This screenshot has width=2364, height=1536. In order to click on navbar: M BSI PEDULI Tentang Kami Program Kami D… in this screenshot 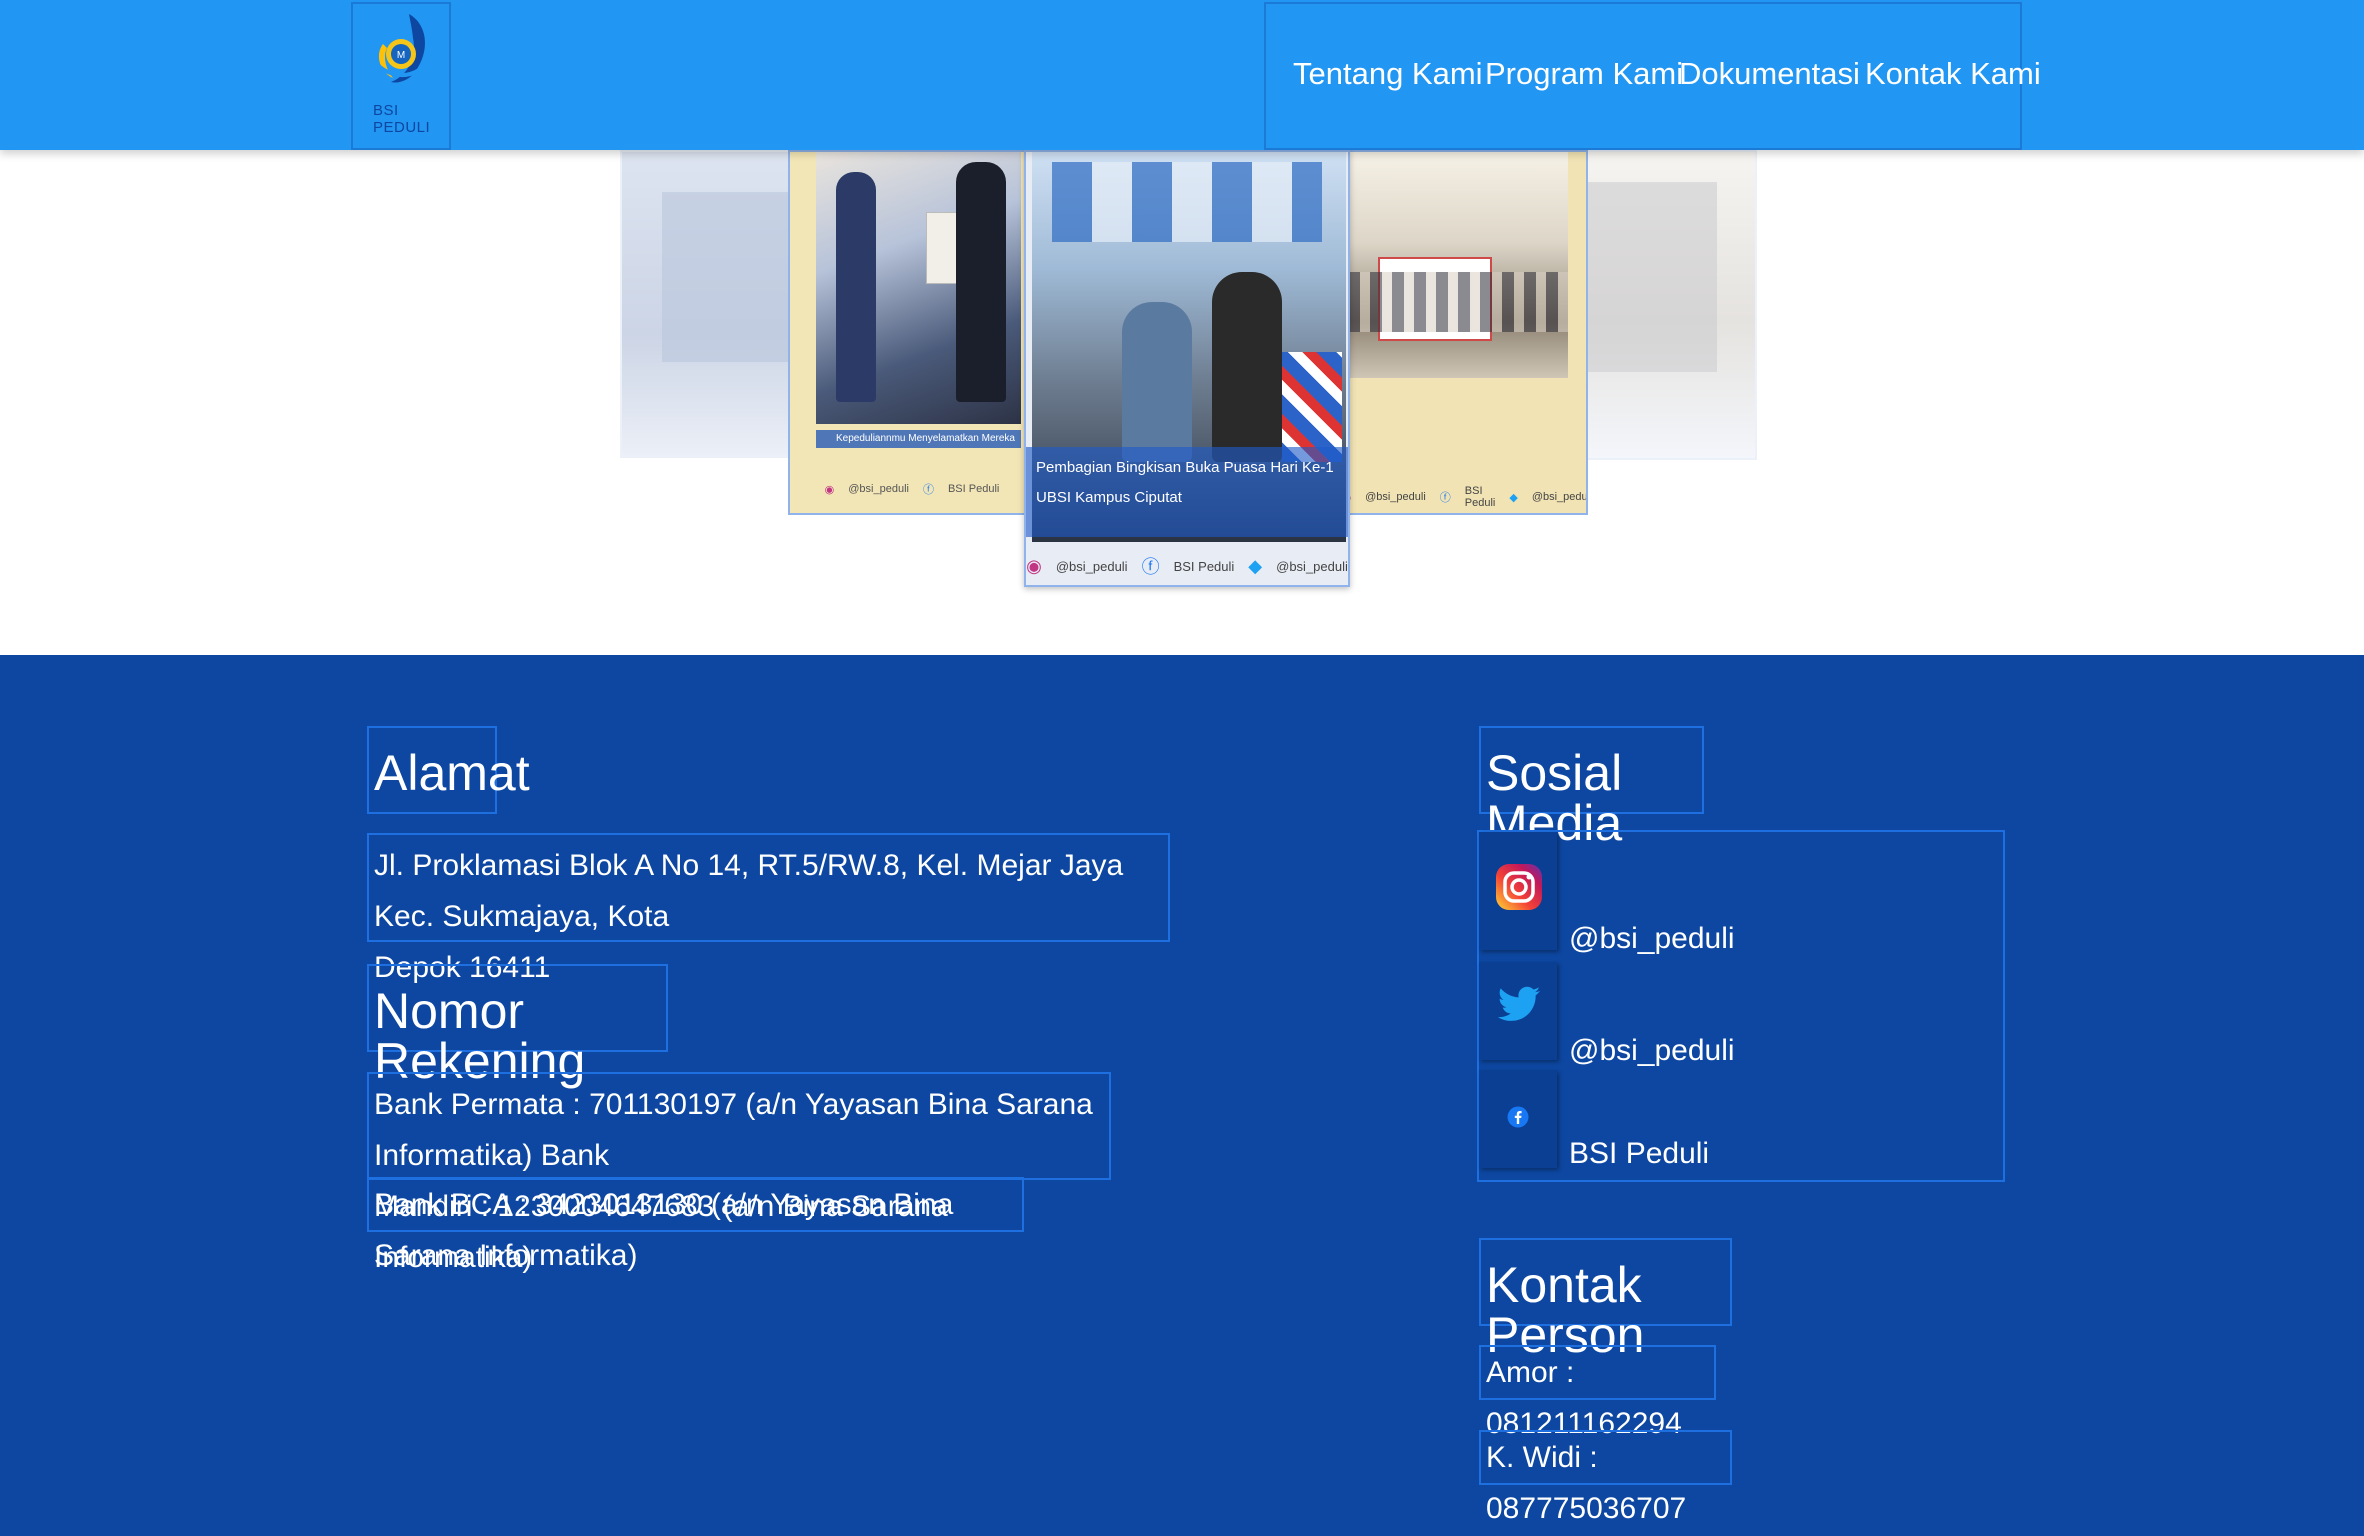, I will do `click(1182, 75)`.